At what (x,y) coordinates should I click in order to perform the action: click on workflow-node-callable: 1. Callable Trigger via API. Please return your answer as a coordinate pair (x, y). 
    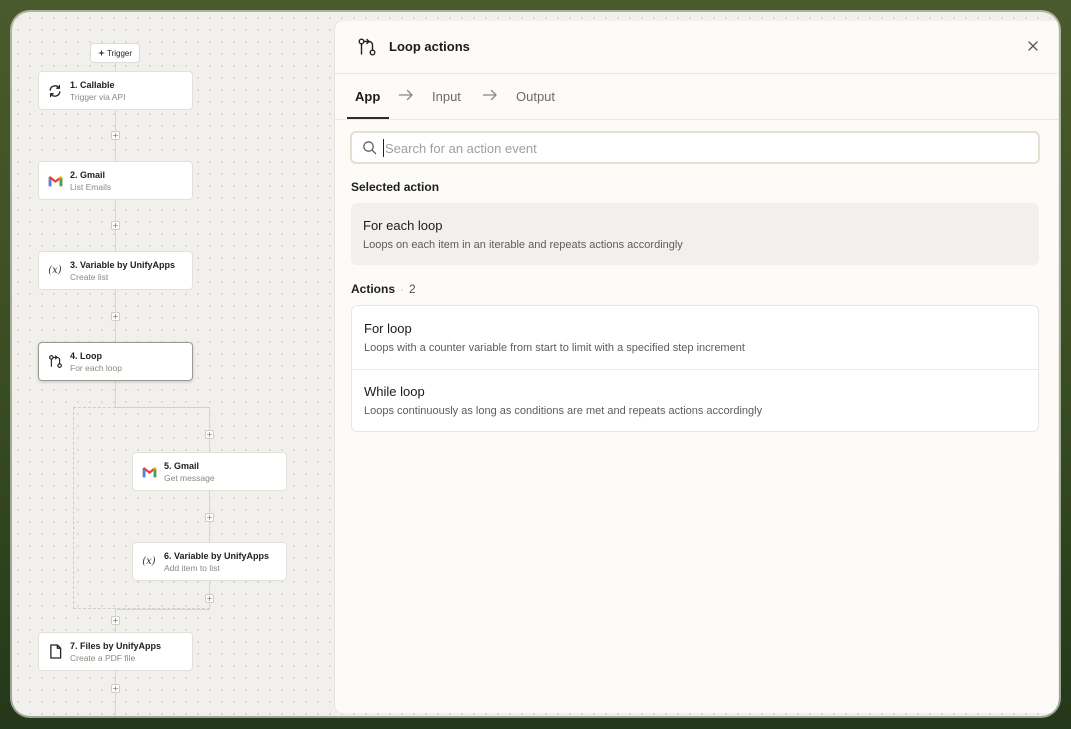
    Looking at the image, I should click on (115, 90).